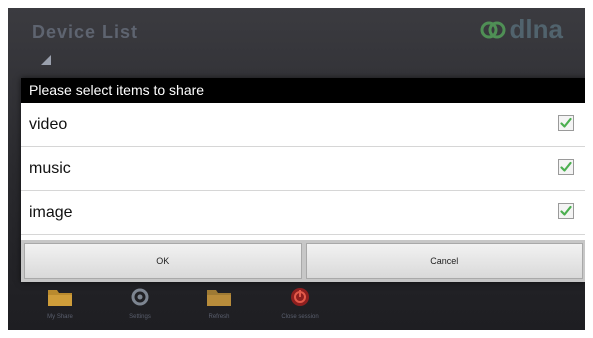 This screenshot has height=338, width=593. Describe the element at coordinates (444, 261) in the screenshot. I see `cancel-button: Cancel` at that location.